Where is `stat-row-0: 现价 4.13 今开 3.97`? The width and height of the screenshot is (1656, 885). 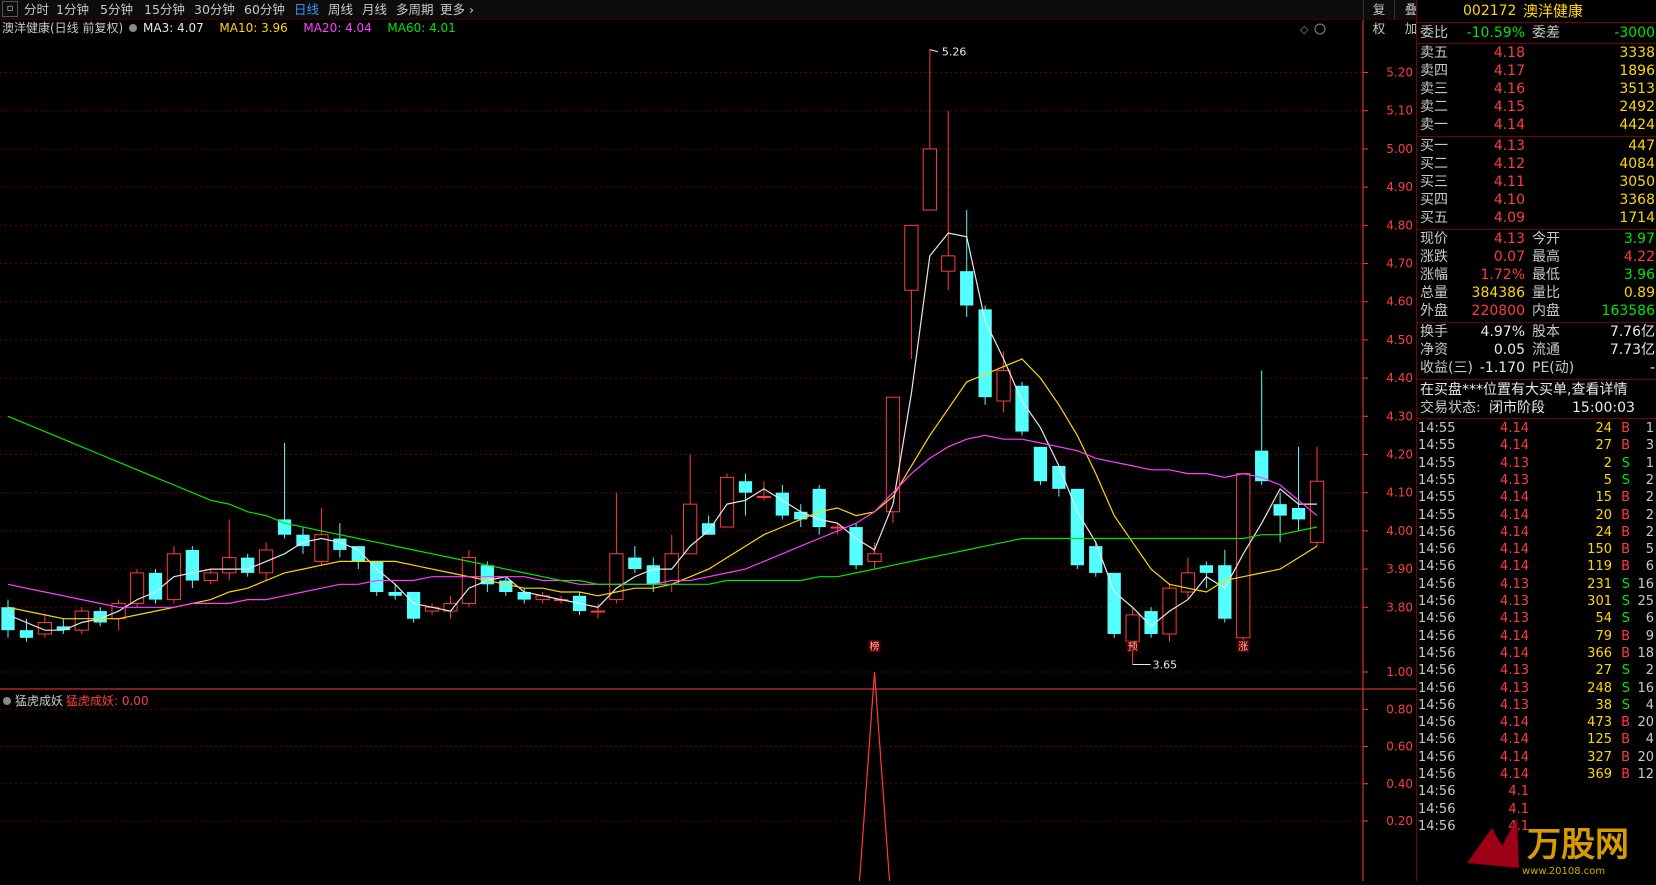
stat-row-0: 现价 4.13 今开 3.97 is located at coordinates (1536, 239).